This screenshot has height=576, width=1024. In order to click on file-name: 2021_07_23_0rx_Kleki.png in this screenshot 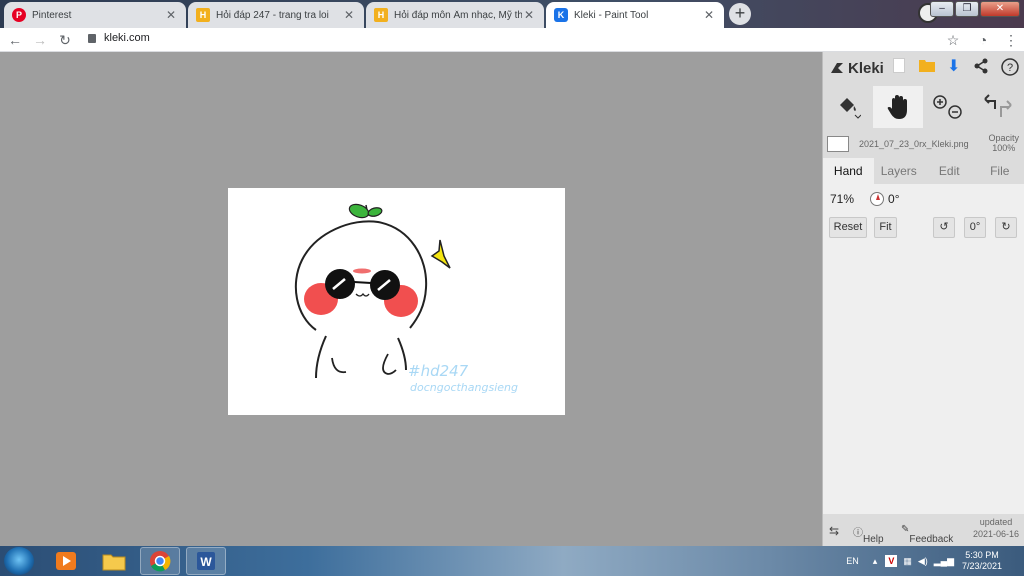, I will do `click(914, 144)`.